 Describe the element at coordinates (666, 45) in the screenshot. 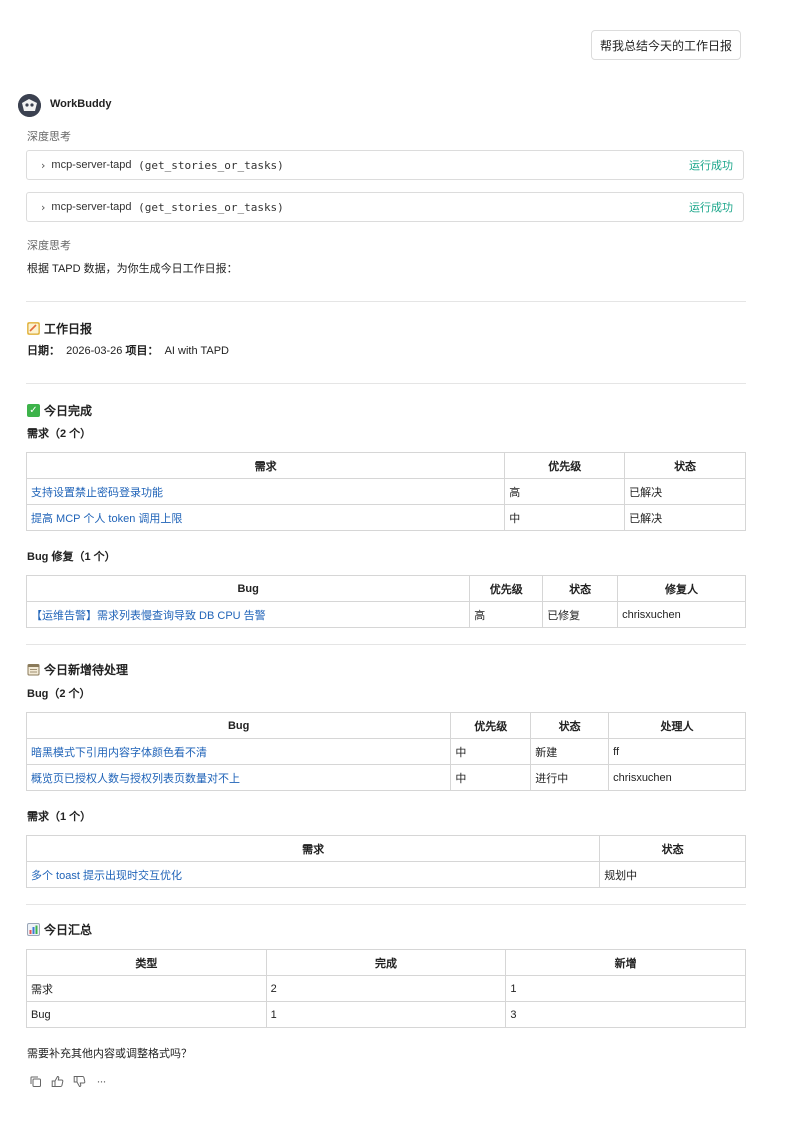

I see `user-message-bubble: 帮我总结今天的工作日报` at that location.